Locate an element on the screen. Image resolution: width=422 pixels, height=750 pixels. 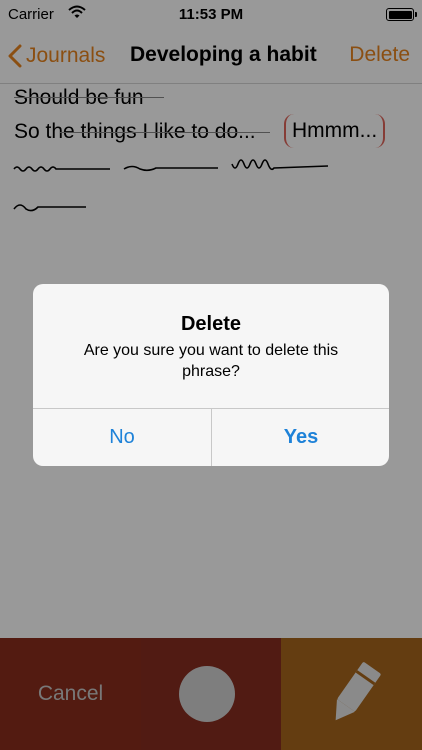
yes-button: Yes is located at coordinates (300, 437).